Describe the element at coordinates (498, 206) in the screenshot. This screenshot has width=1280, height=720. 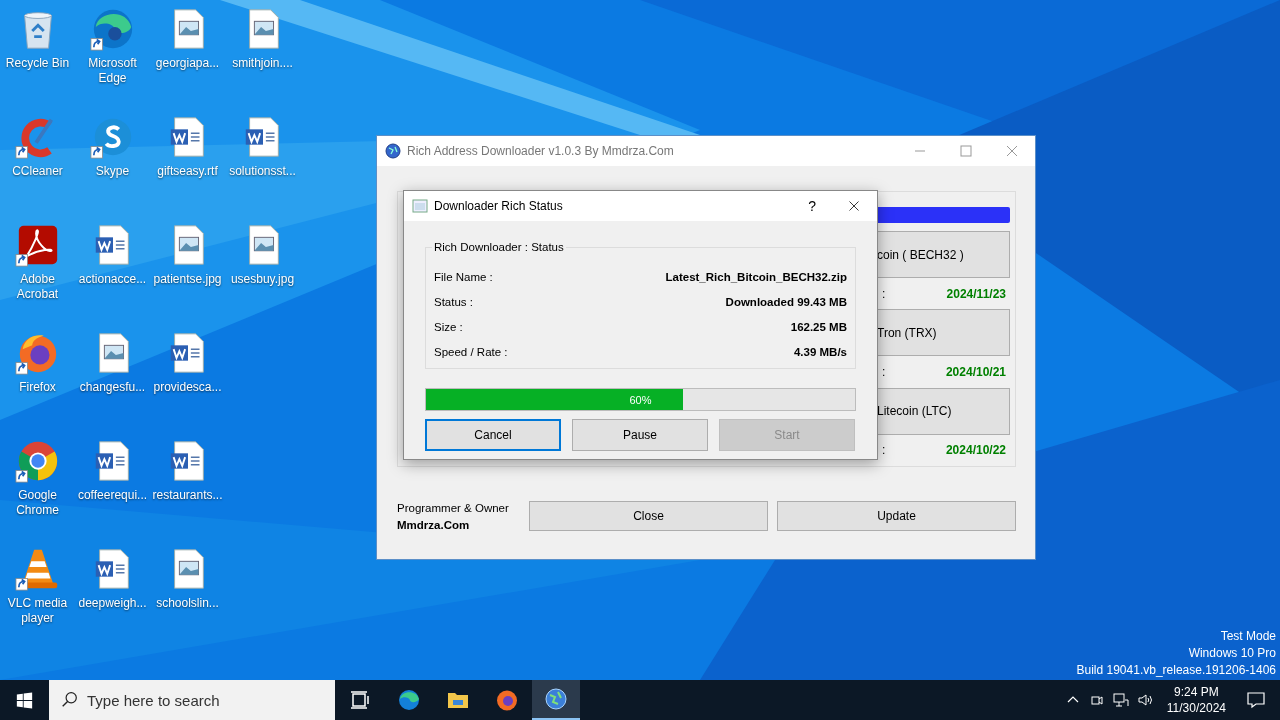
I see `dialog-title: Downloader Rich Status` at that location.